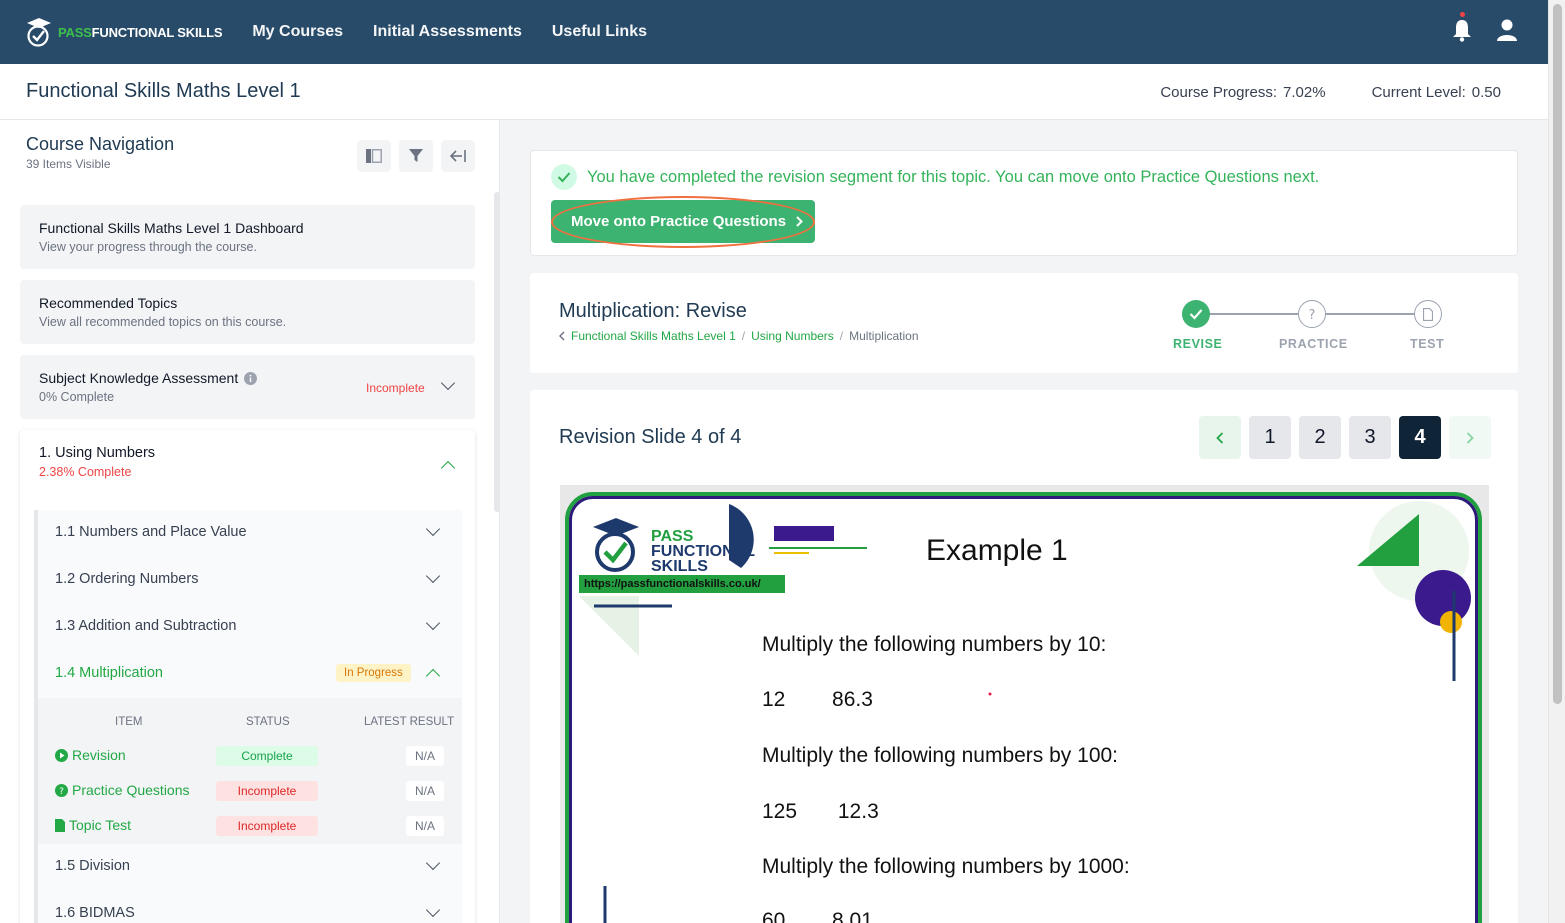 Image resolution: width=1565 pixels, height=923 pixels. Describe the element at coordinates (250, 580) in the screenshot. I see `subtopic-1-2: 1.2 Ordering Numbers` at that location.